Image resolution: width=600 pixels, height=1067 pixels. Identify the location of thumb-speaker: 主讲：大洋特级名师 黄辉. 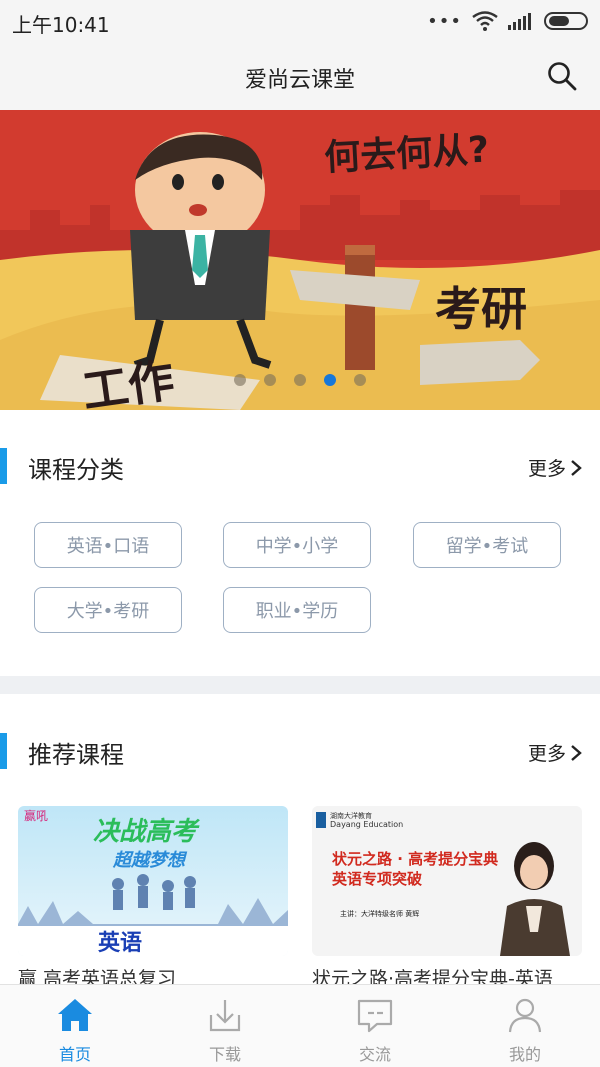
(379, 913).